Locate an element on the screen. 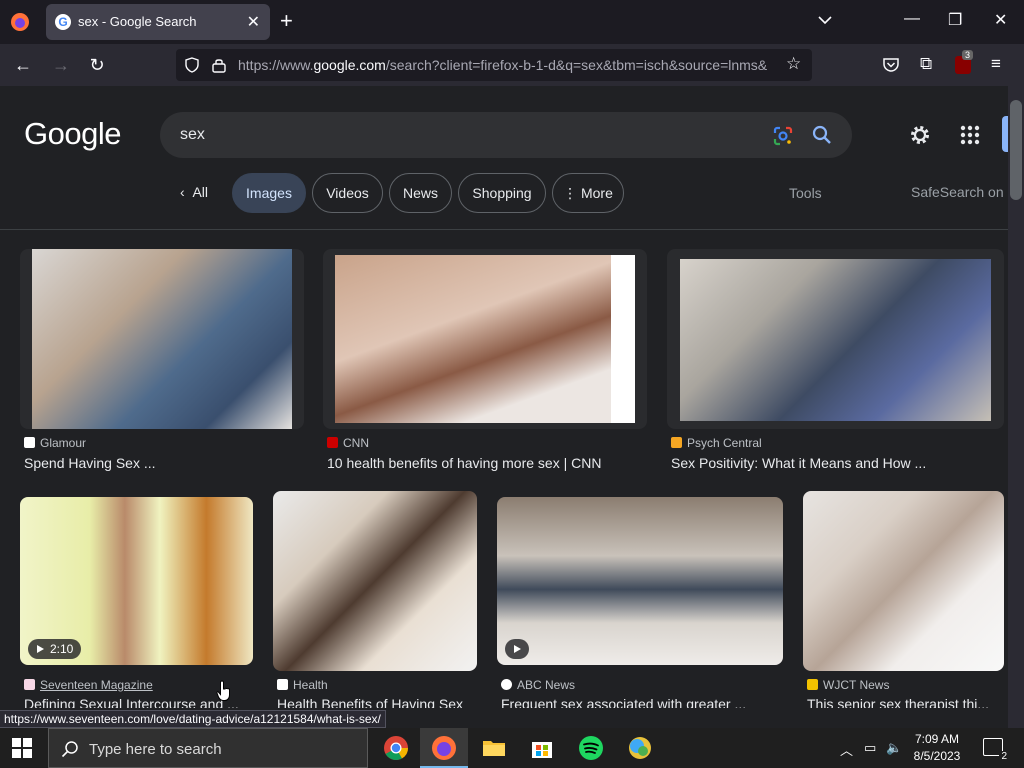 This screenshot has height=768, width=1024. hand-pointer-cursor-icon is located at coordinates (223, 690).